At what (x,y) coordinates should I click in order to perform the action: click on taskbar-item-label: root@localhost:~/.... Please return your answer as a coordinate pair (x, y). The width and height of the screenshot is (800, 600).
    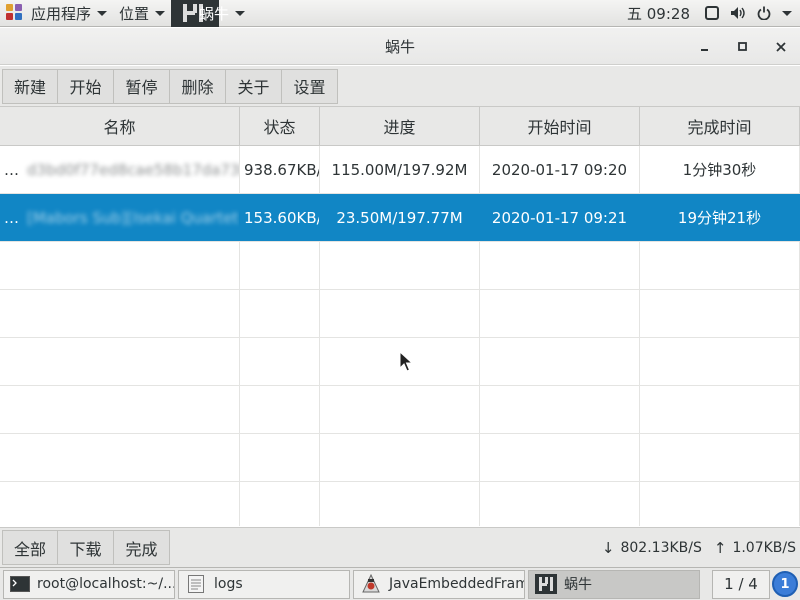
    Looking at the image, I should click on (106, 584).